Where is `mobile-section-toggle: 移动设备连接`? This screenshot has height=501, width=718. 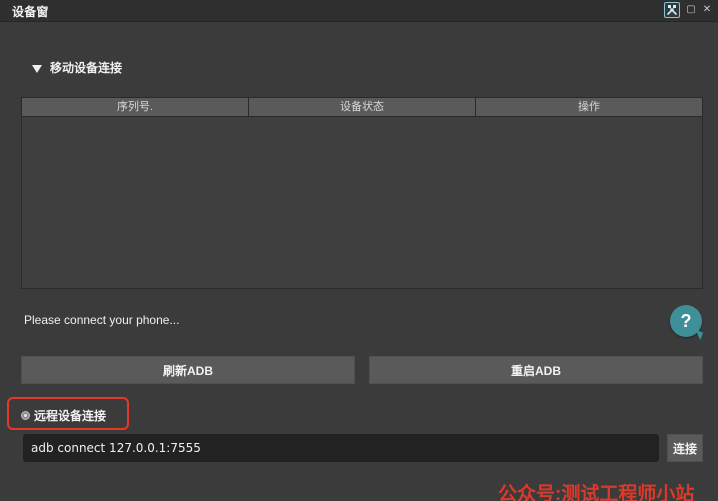
mobile-section-toggle: 移动设备连接 is located at coordinates (77, 67).